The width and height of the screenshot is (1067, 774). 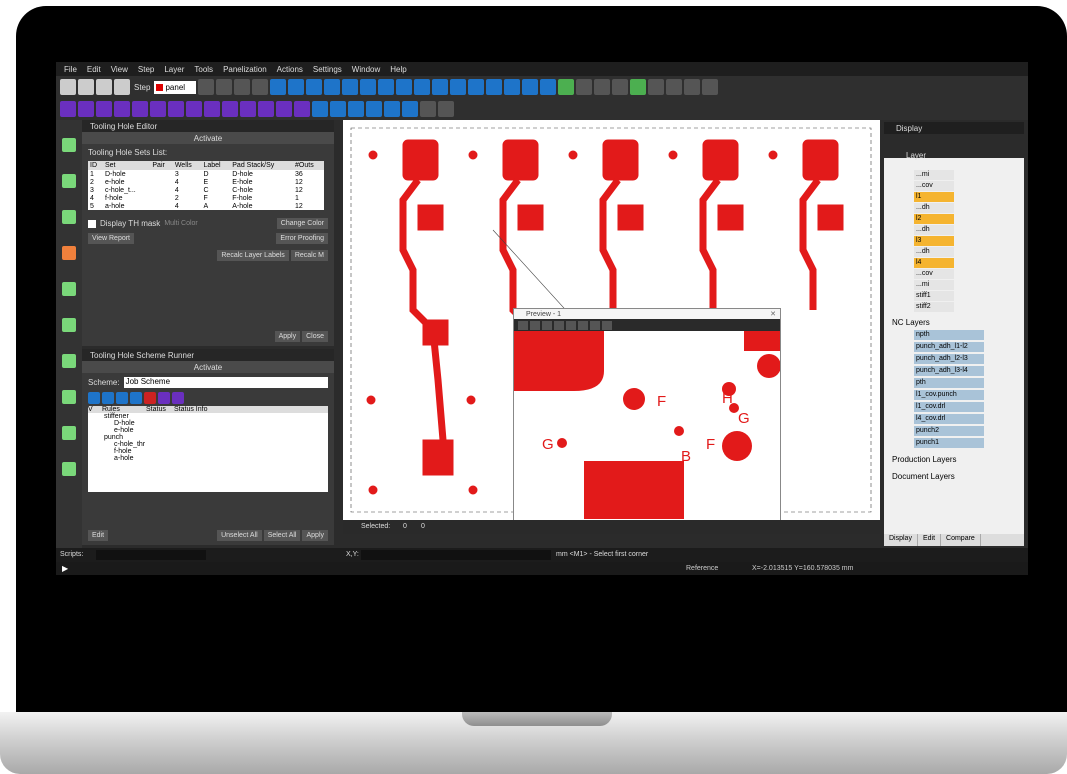 What do you see at coordinates (374, 109) in the screenshot?
I see `ring-tool-icon` at bounding box center [374, 109].